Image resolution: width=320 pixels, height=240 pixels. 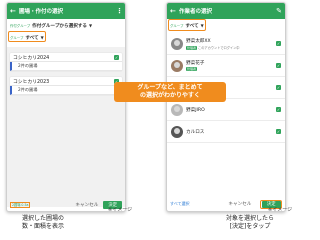 What do you see at coordinates (91, 25) in the screenshot?
I see `chevron-down-icon: ▼` at bounding box center [91, 25].